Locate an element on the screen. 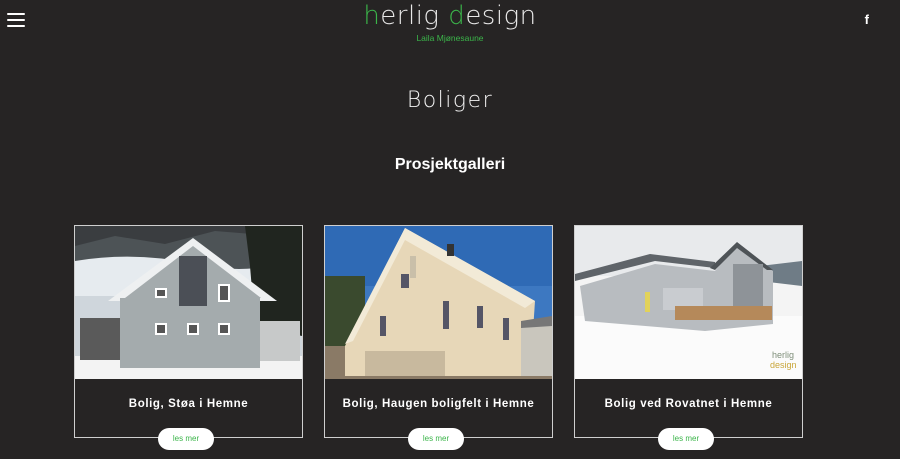  svg-text: design is located at coordinates (783, 365).